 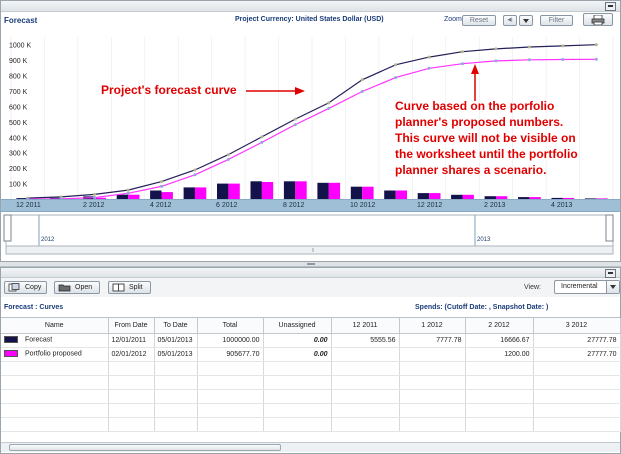 I want to click on column-header: Unassigned, so click(x=297, y=326).